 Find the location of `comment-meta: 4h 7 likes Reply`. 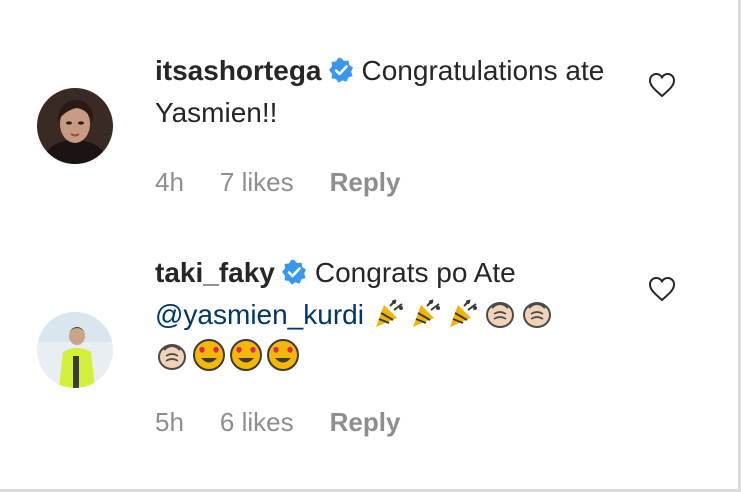

comment-meta: 4h 7 likes Reply is located at coordinates (277, 182).